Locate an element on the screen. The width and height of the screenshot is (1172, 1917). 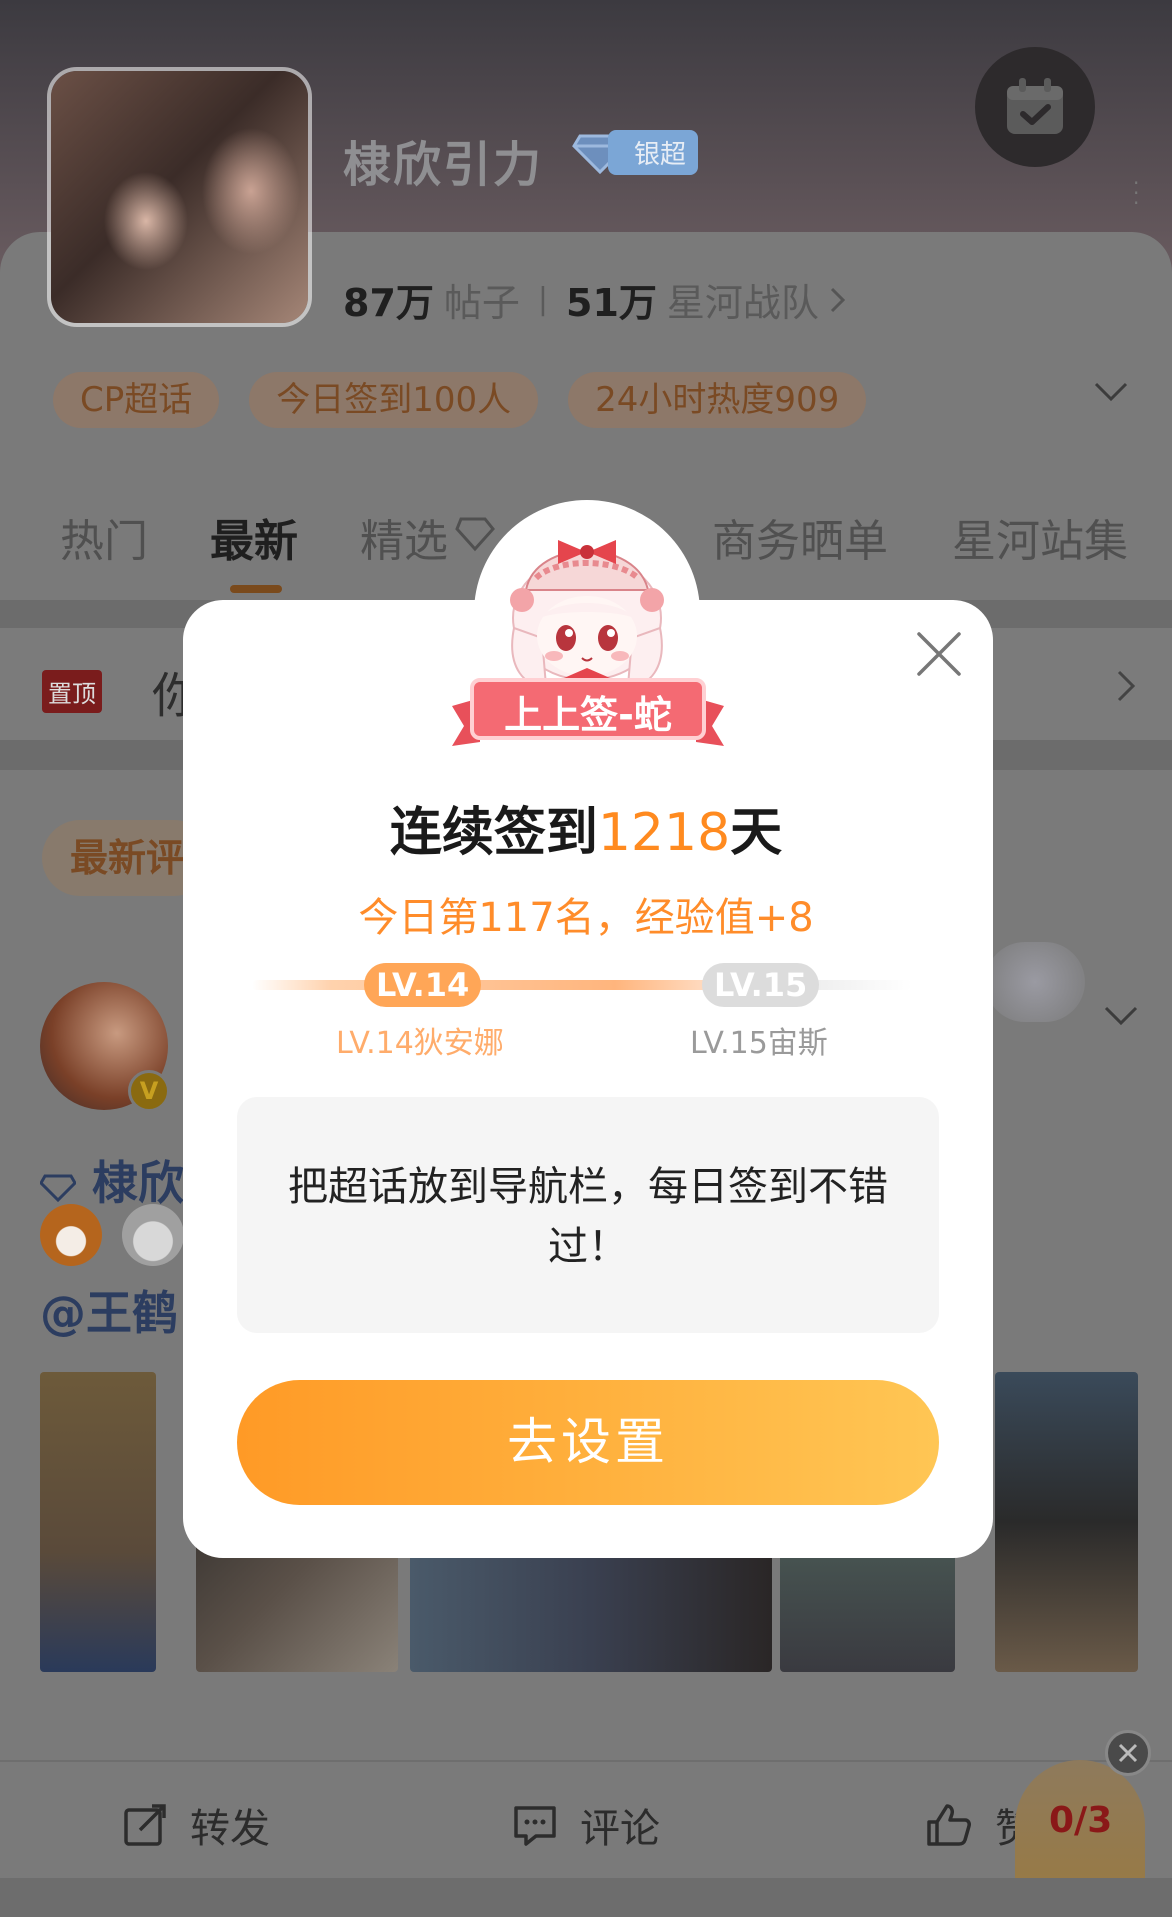
members-count: 51万 is located at coordinates (611, 303).